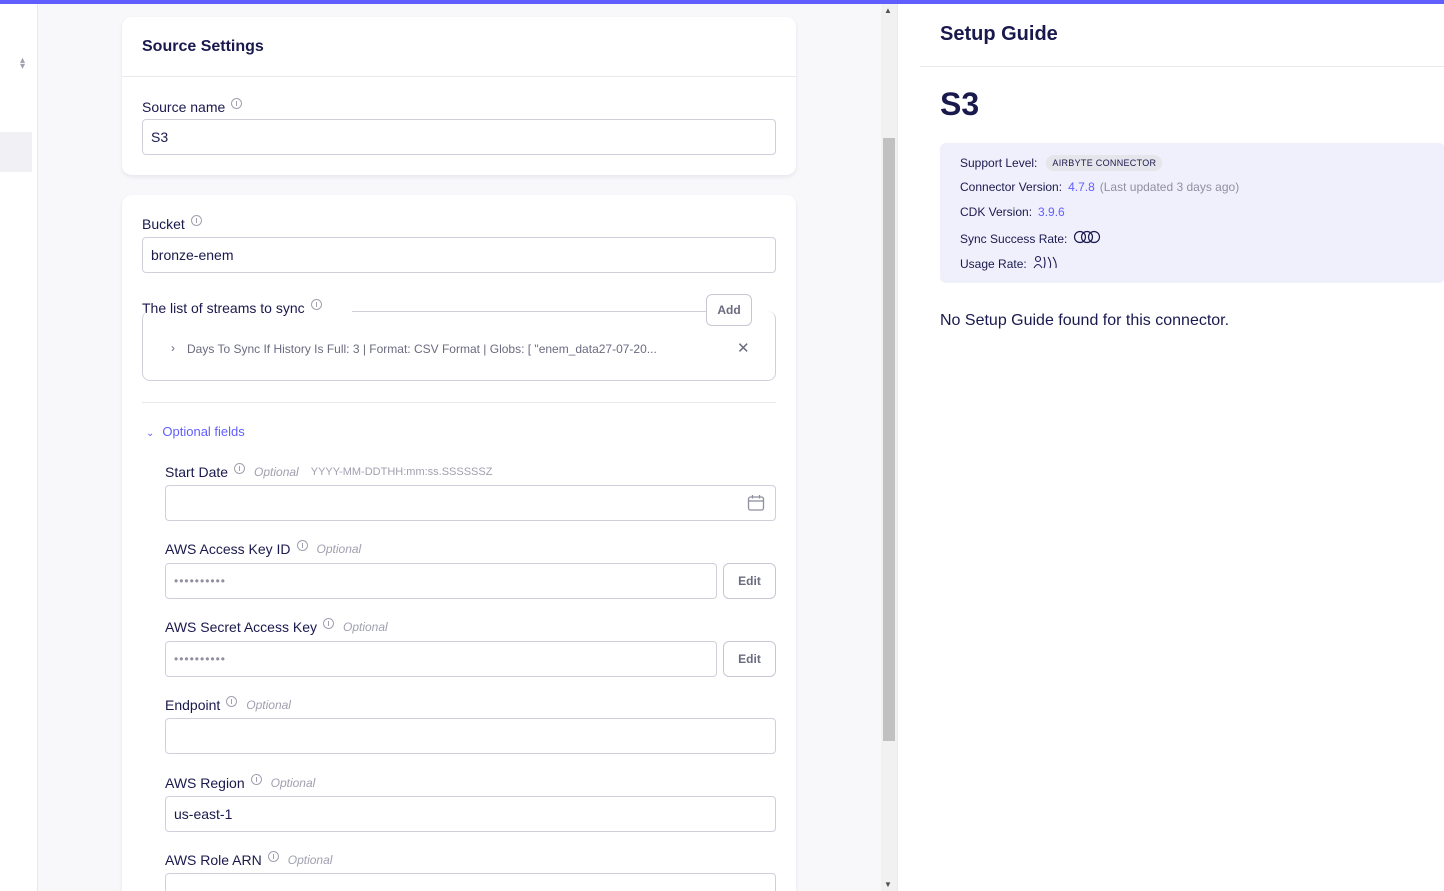 The width and height of the screenshot is (1444, 891). What do you see at coordinates (459, 402) in the screenshot?
I see `section-divider` at bounding box center [459, 402].